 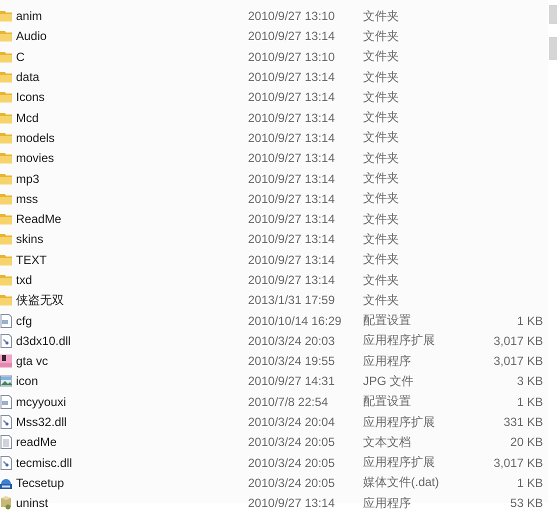 What do you see at coordinates (387, 441) in the screenshot?
I see `file-type: 文本文档` at bounding box center [387, 441].